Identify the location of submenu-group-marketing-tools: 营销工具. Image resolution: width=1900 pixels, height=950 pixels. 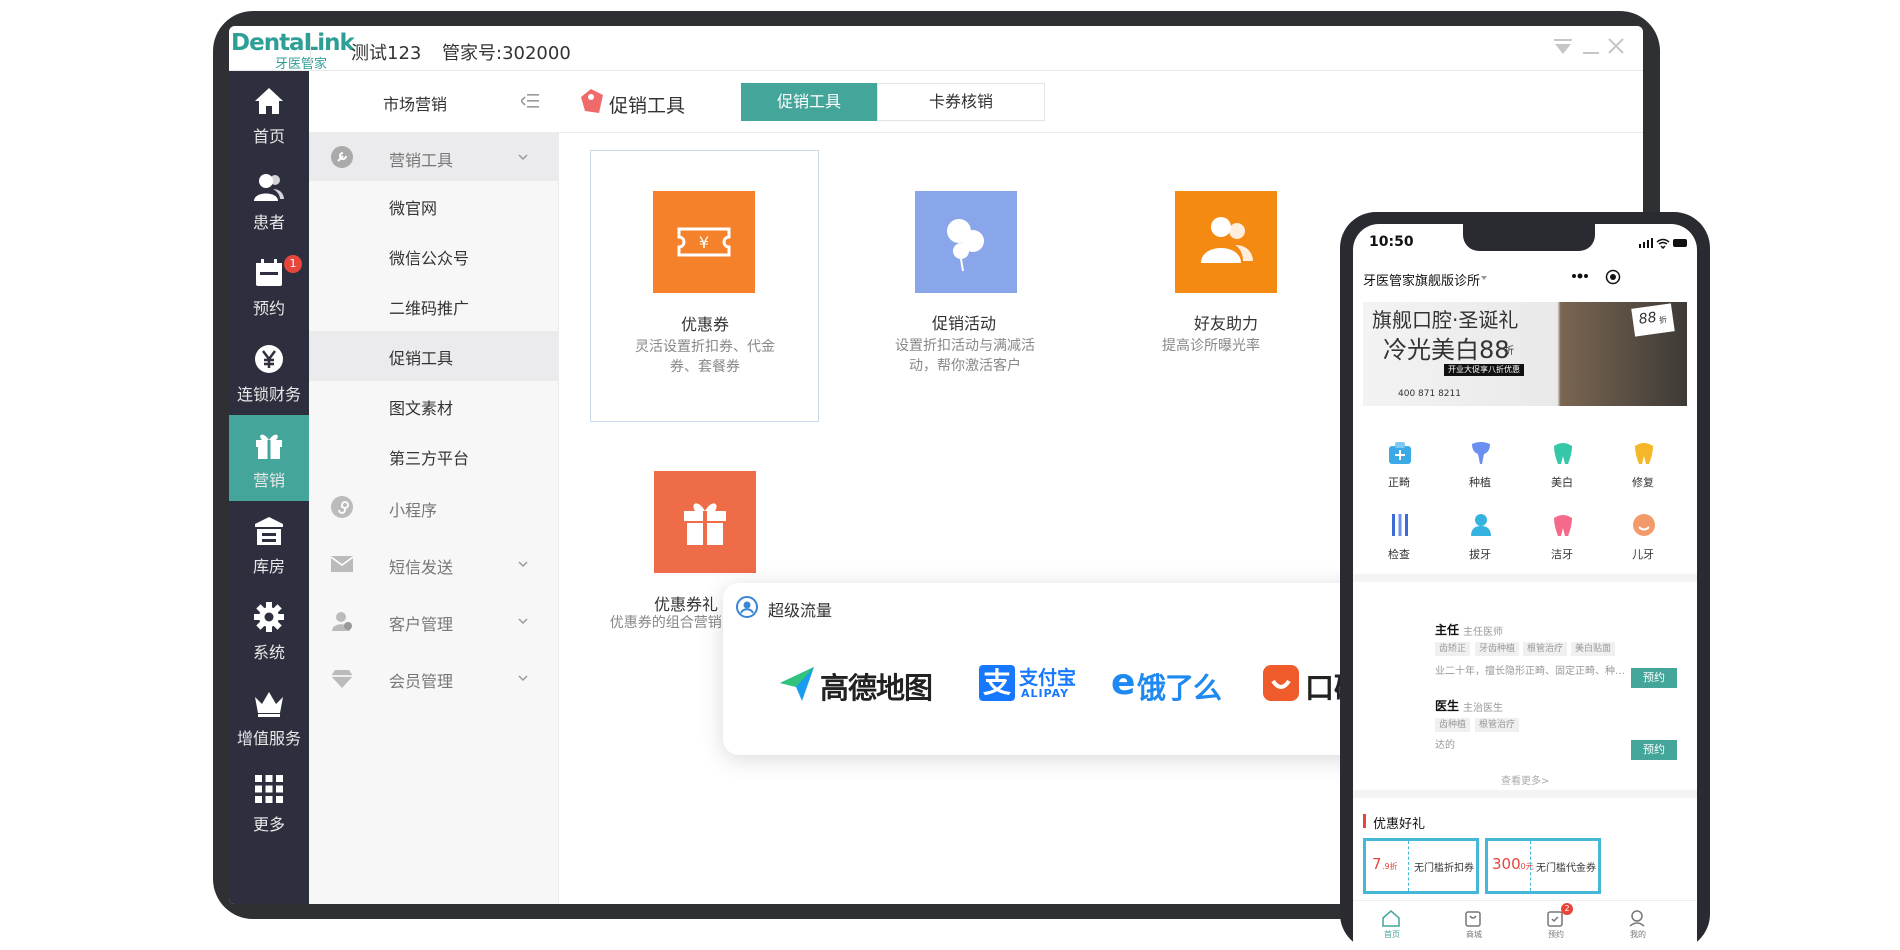
(434, 157).